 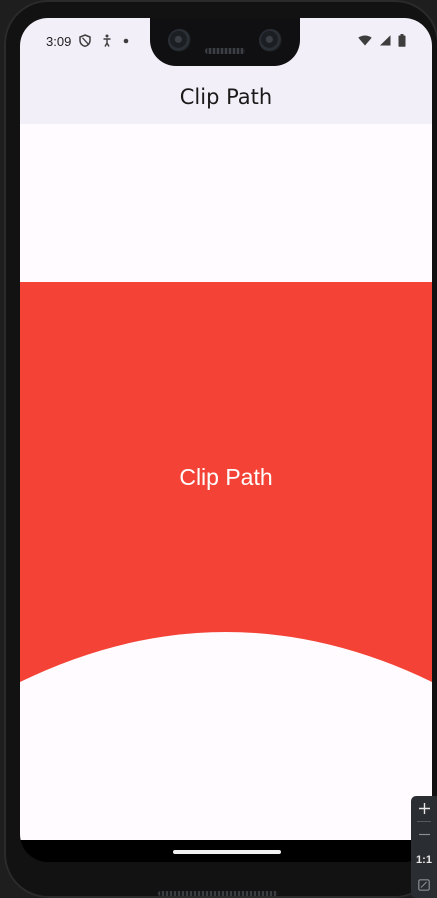 What do you see at coordinates (270, 40) in the screenshot?
I see `front-camera-right` at bounding box center [270, 40].